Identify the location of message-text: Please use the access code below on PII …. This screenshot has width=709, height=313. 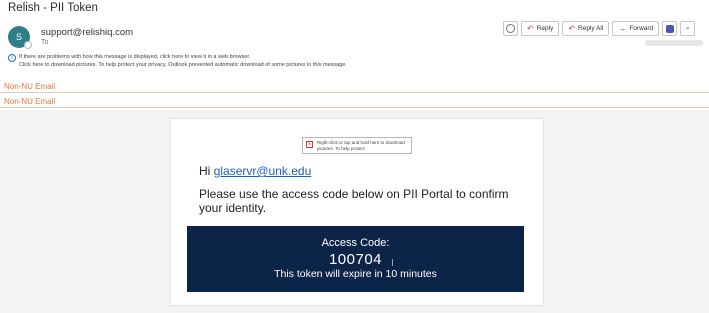
(354, 201).